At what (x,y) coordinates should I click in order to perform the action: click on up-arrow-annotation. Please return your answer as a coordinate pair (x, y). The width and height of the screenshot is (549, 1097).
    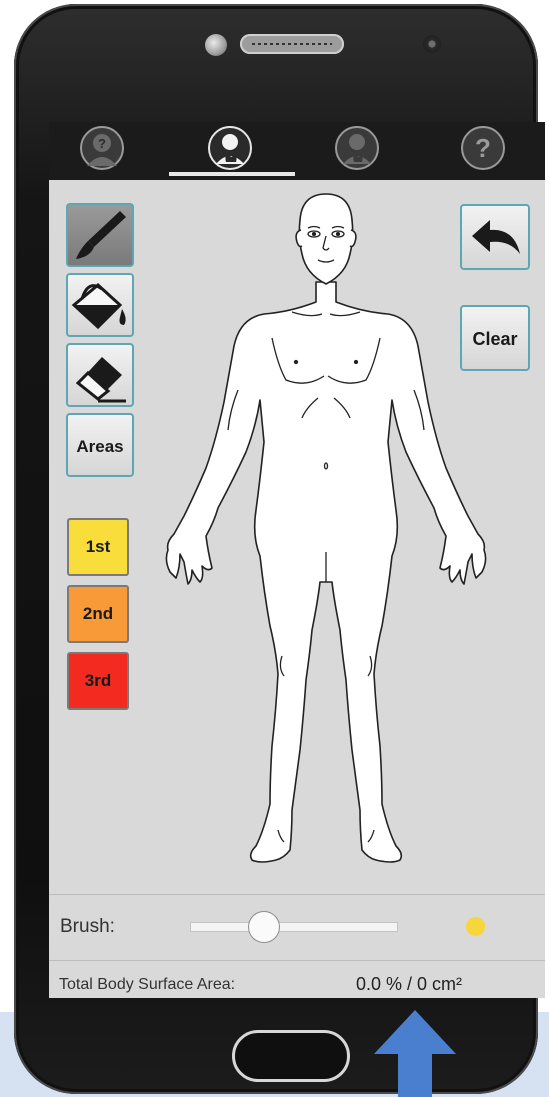
    Looking at the image, I should click on (415, 1053).